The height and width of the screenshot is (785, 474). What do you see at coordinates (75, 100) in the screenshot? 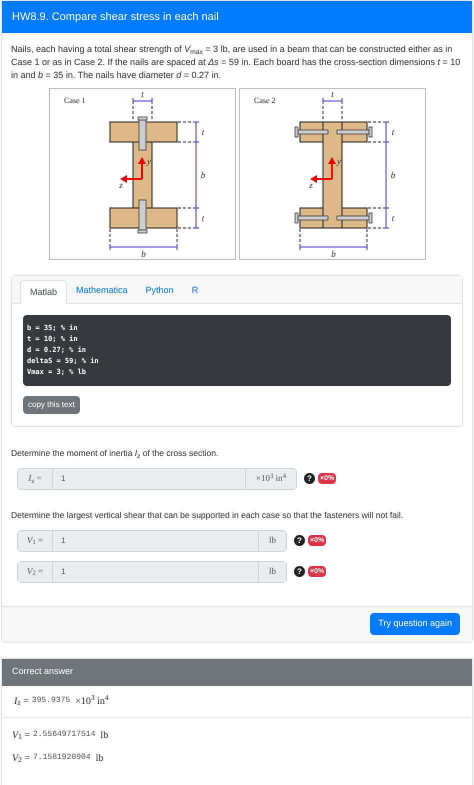
I see `case-label: Case 1` at bounding box center [75, 100].